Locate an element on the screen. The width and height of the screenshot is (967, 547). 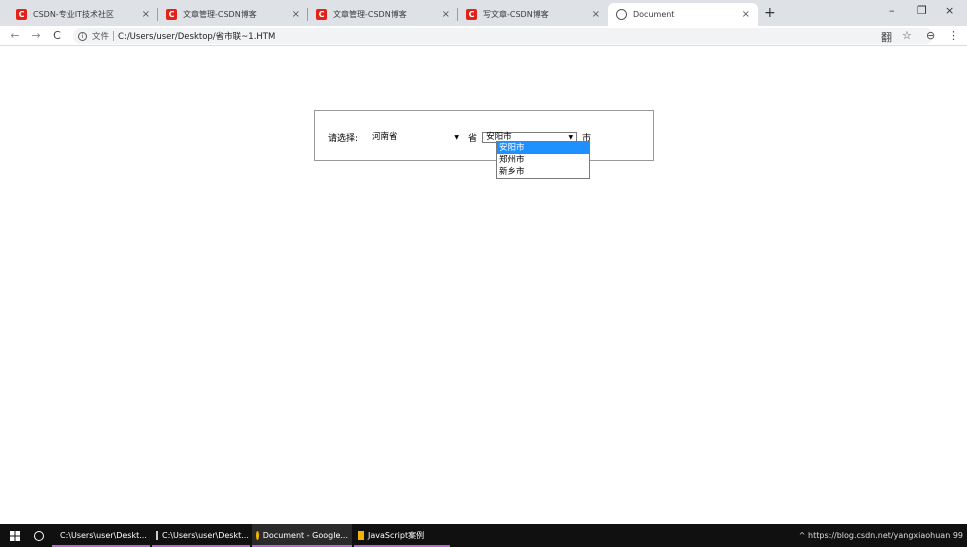
prompt-label: 请选择: is located at coordinates (343, 138).